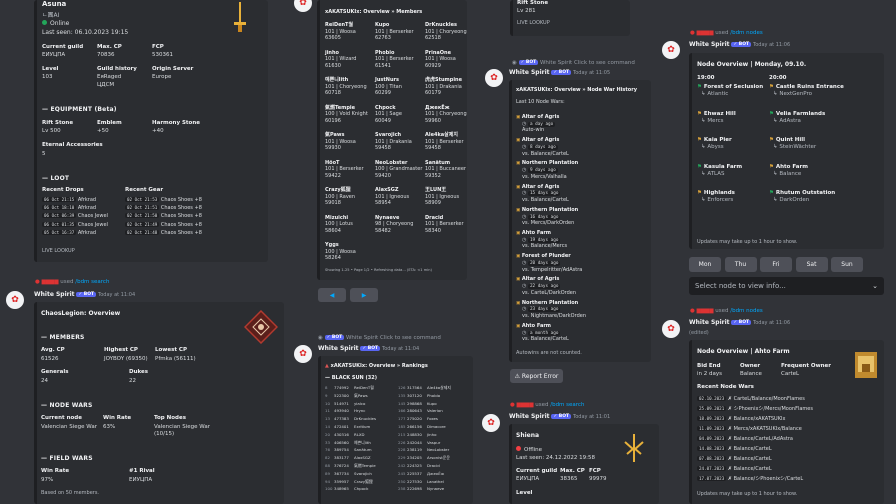  I want to click on war-when: ◷ a month ago, so click(582, 333).